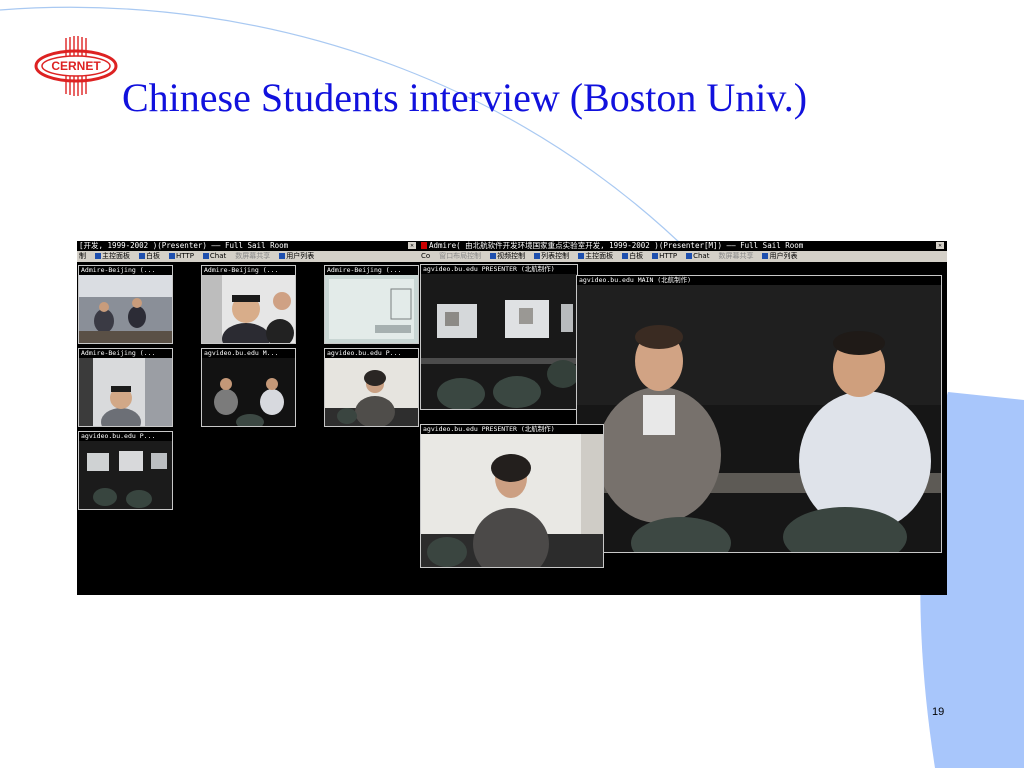  What do you see at coordinates (425, 256) in the screenshot?
I see `menu-item-co: Co` at bounding box center [425, 256].